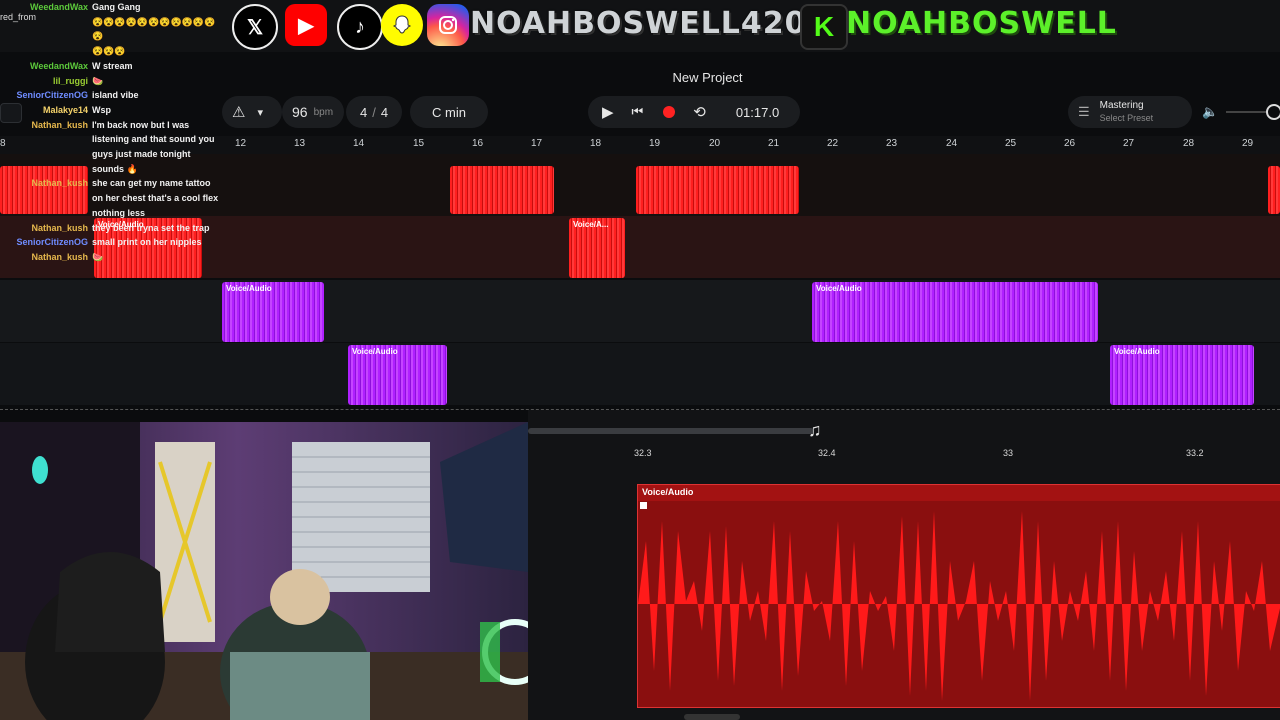  I want to click on clip-header, so click(959, 493).